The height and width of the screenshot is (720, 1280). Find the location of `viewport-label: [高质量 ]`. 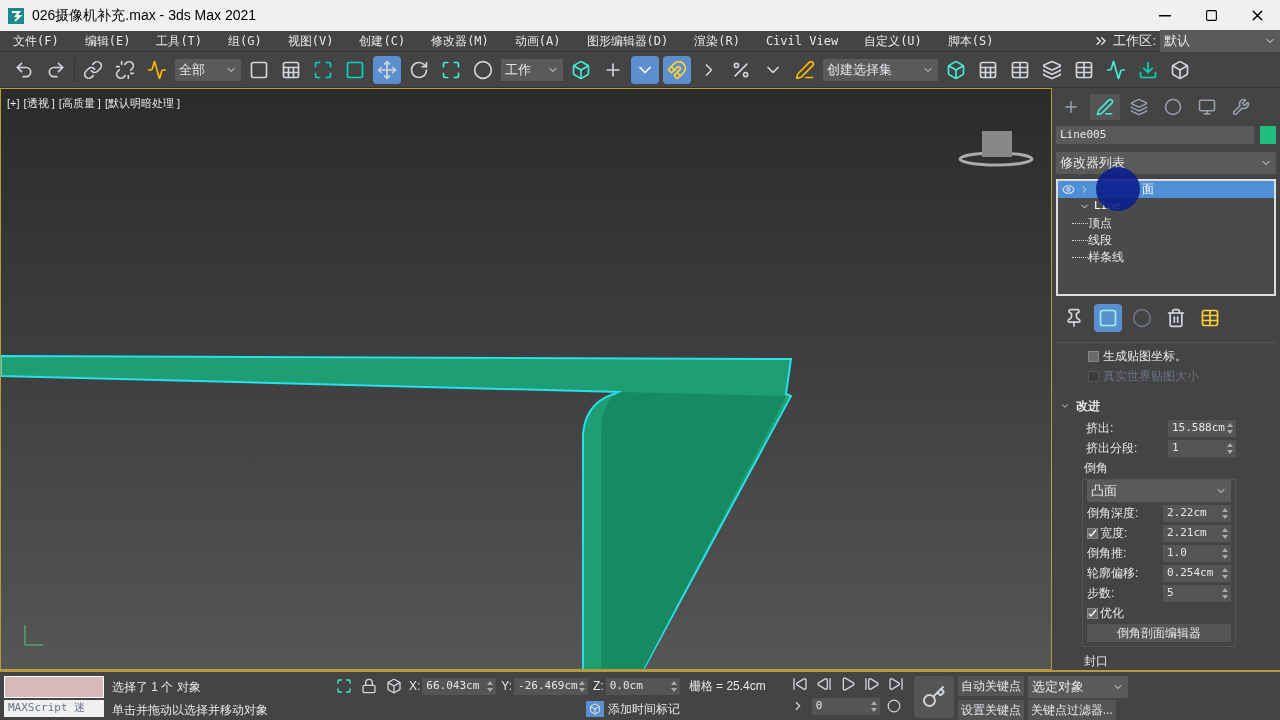

viewport-label: [高质量 ] is located at coordinates (79, 103).